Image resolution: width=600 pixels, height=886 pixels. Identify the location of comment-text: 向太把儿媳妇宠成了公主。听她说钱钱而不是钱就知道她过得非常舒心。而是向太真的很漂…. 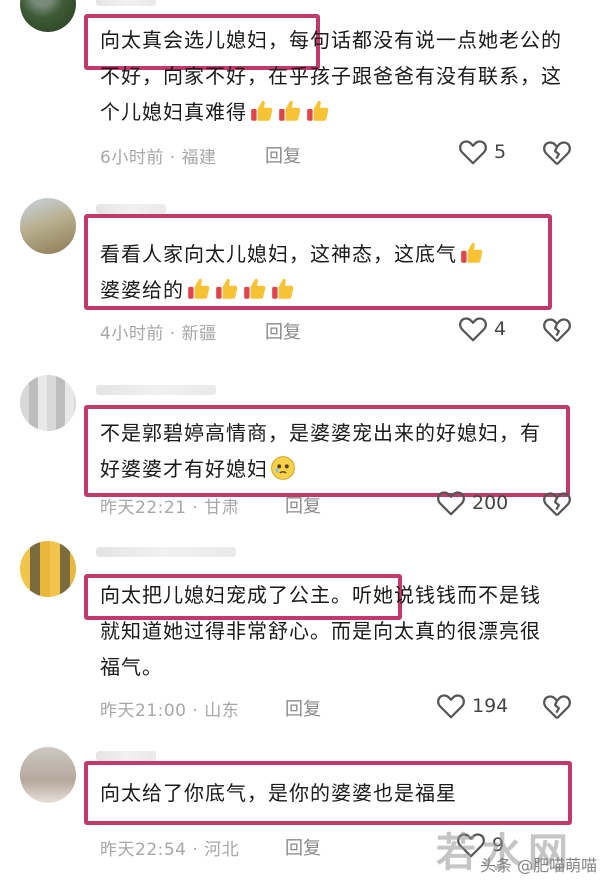
(330, 631).